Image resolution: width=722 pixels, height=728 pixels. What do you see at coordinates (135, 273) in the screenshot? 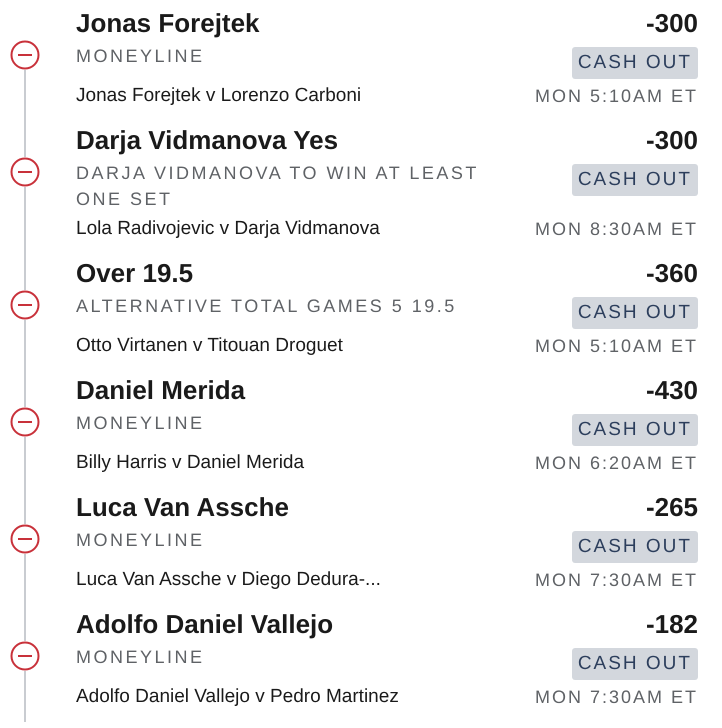
I see `selection-name: Over 19.5` at bounding box center [135, 273].